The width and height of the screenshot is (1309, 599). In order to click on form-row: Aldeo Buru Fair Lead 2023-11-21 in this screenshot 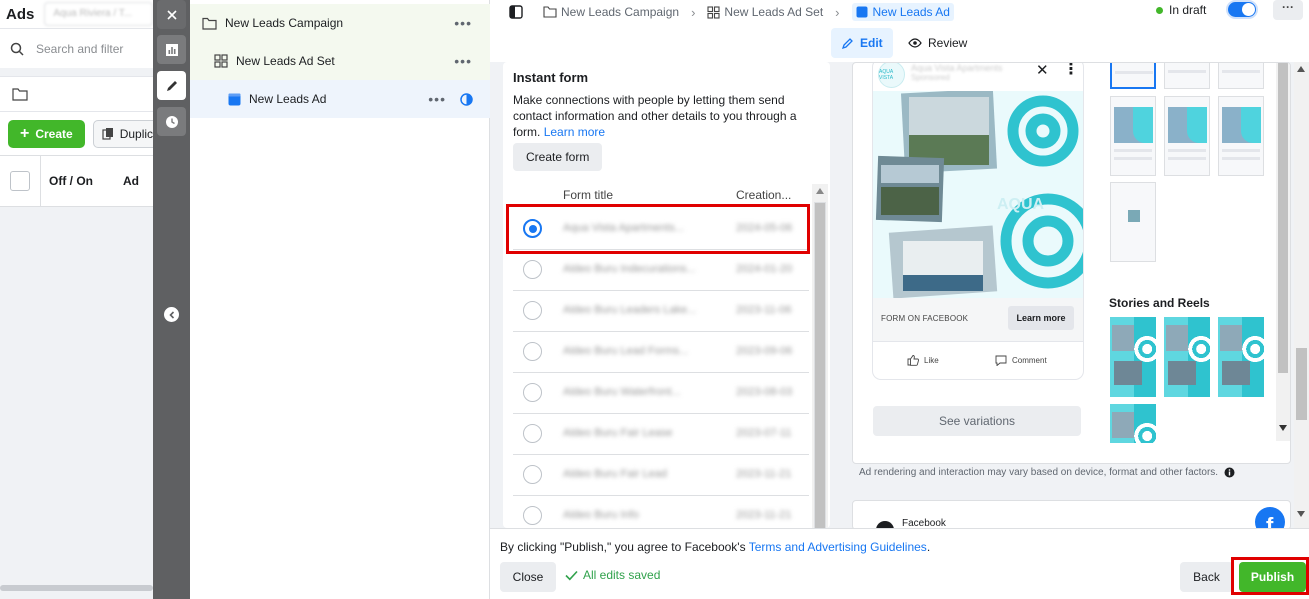, I will do `click(661, 475)`.